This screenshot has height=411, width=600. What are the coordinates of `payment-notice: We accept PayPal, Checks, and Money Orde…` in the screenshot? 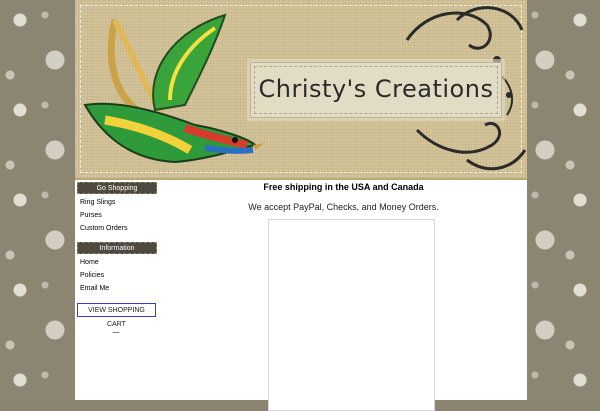 It's located at (343, 207).